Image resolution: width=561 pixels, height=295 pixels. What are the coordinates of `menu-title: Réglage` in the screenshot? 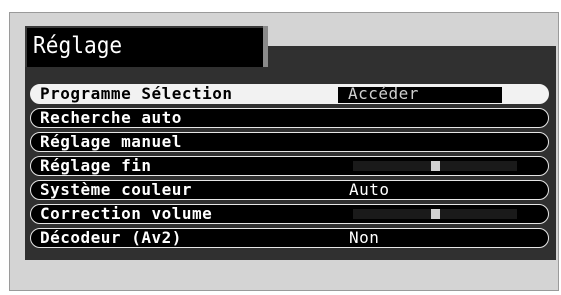 It's located at (78, 46).